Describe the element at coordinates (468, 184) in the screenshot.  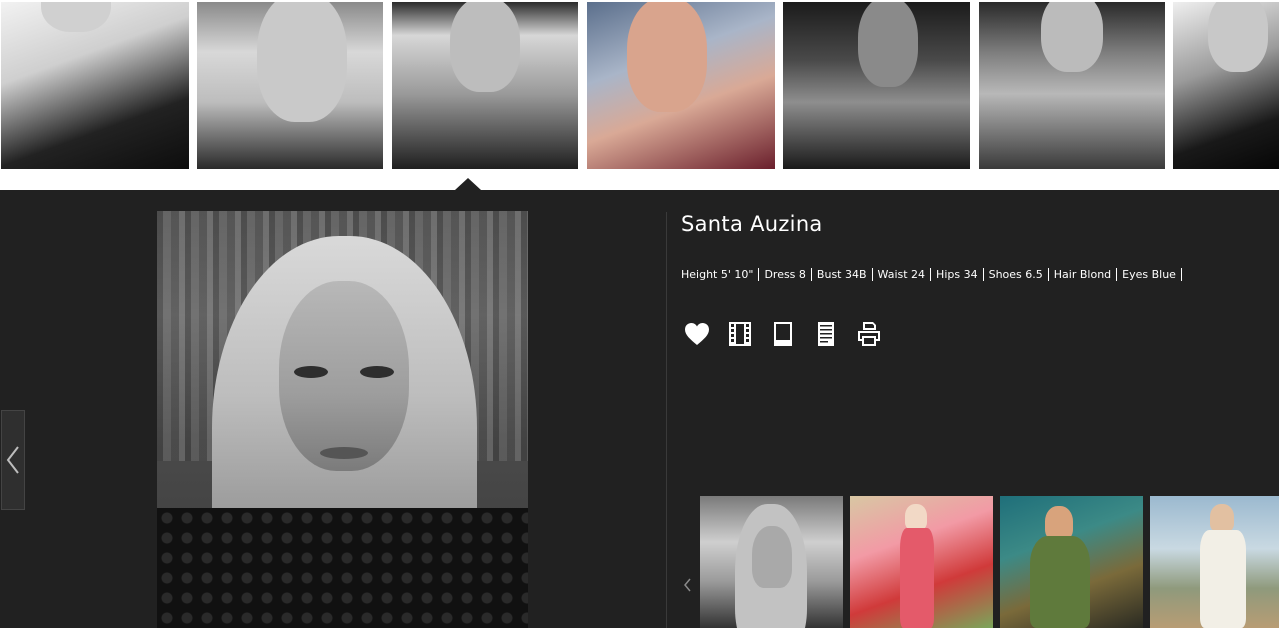
I see `selected-pointer` at that location.